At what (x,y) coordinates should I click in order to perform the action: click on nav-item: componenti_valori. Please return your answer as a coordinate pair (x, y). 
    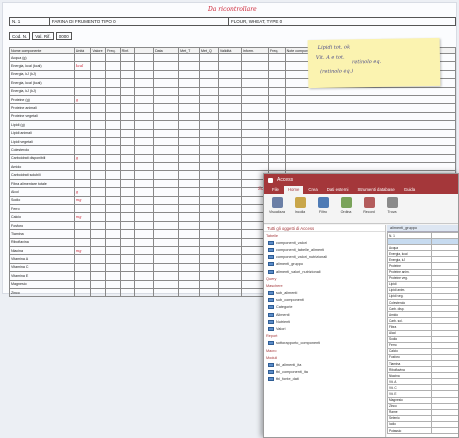
    Looking at the image, I should click on (324, 242).